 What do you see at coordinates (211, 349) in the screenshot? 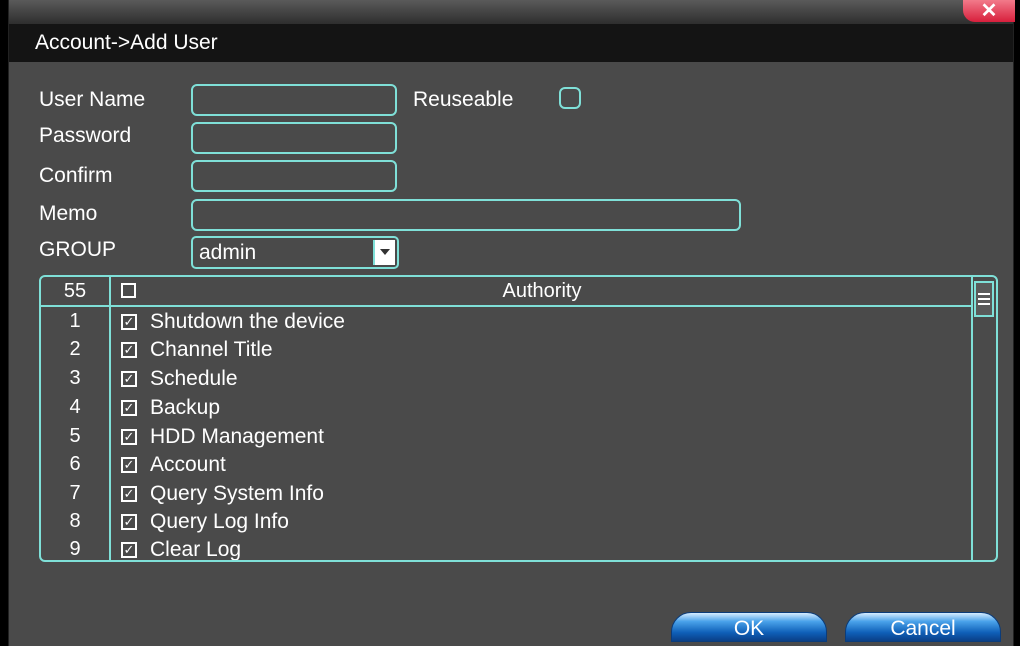
I see `row-authority-name: Channel Title` at bounding box center [211, 349].